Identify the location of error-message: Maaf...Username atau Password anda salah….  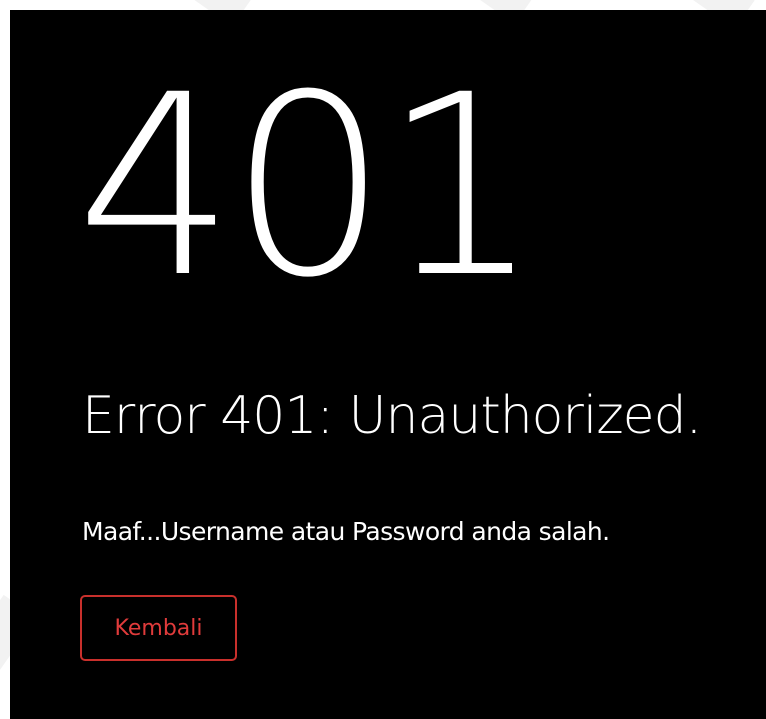
(346, 531).